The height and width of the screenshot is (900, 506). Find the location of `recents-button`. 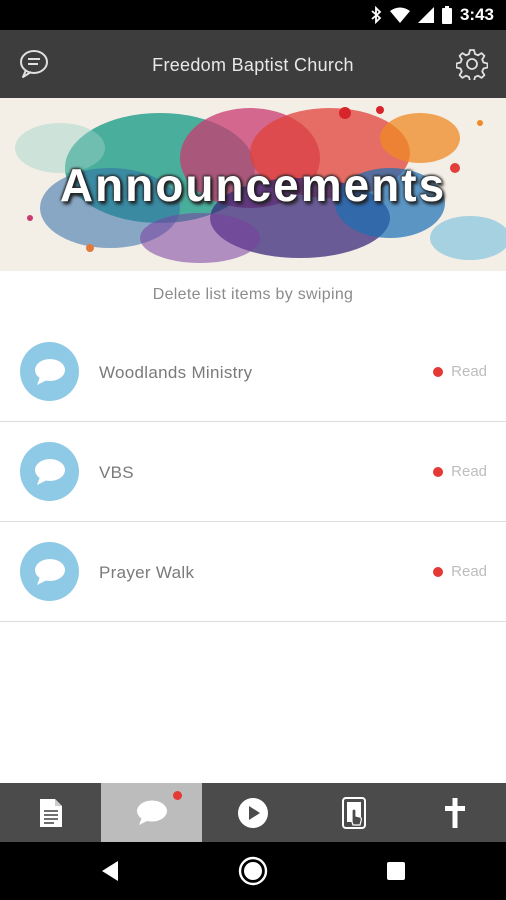

recents-button is located at coordinates (396, 871).